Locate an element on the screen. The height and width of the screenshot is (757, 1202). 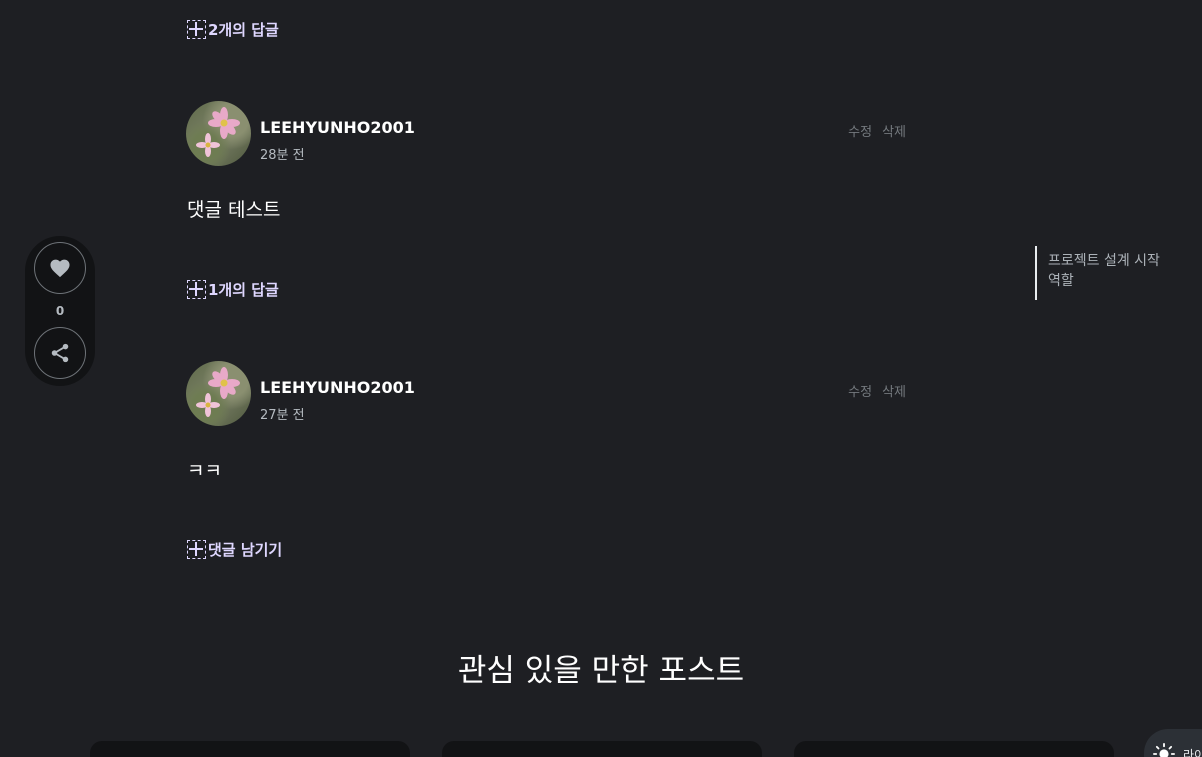
toc-item: 프로젝트 설계 시작 is located at coordinates (1125, 261).